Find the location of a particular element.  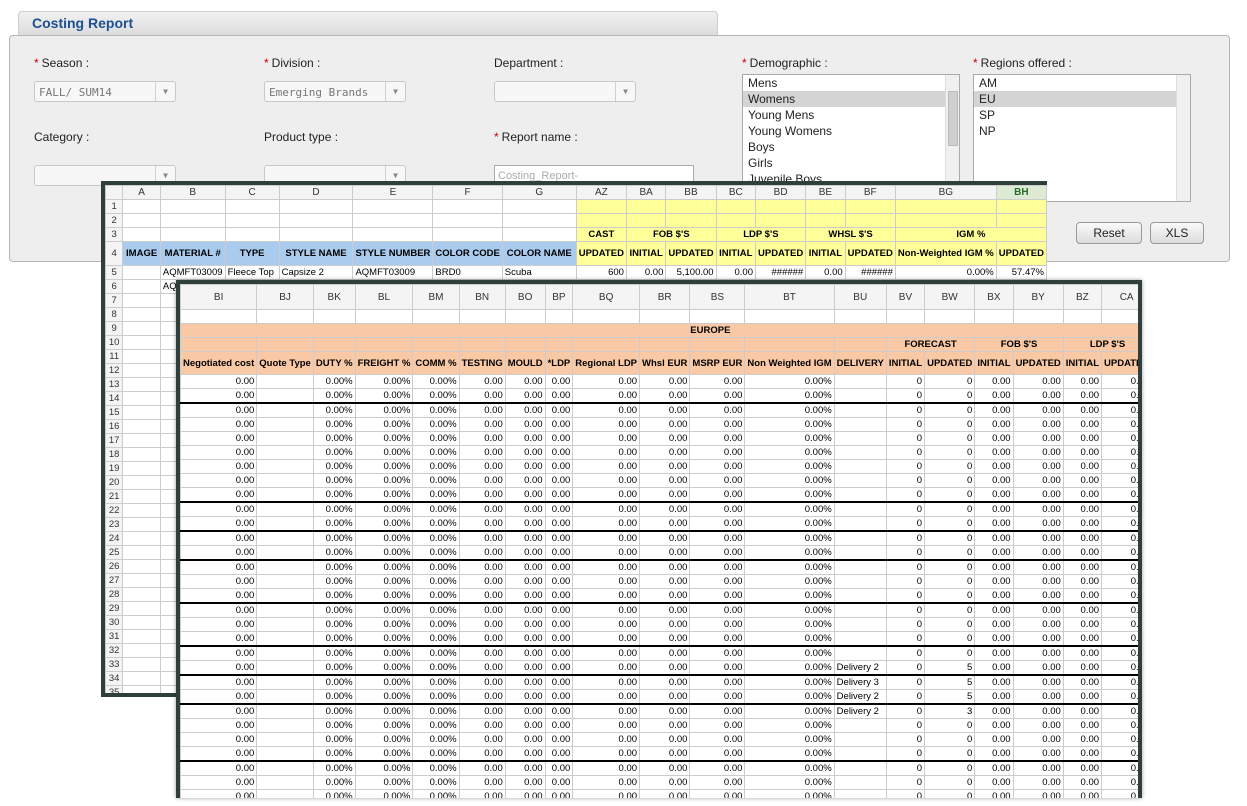

column-header: BJ is located at coordinates (285, 297).